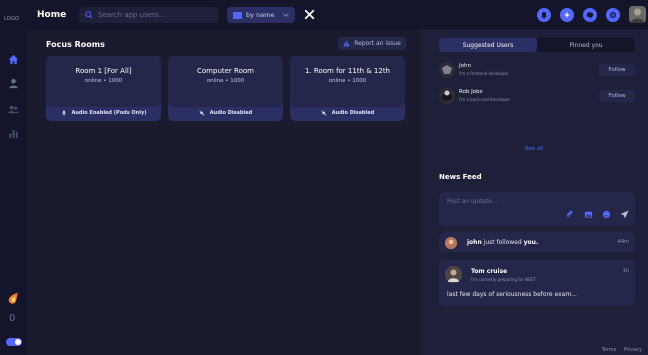  Describe the element at coordinates (633, 350) in the screenshot. I see `privacy-link: Privacy` at that location.